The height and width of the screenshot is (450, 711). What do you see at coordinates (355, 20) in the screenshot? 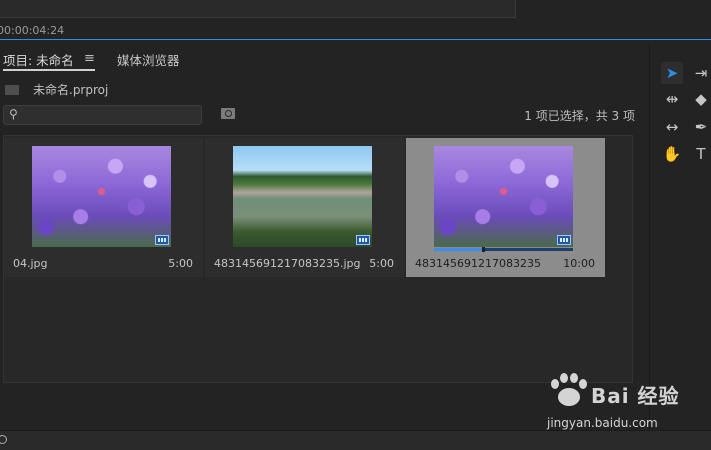
I see `timeline-strip: 00:00:04:24` at bounding box center [355, 20].